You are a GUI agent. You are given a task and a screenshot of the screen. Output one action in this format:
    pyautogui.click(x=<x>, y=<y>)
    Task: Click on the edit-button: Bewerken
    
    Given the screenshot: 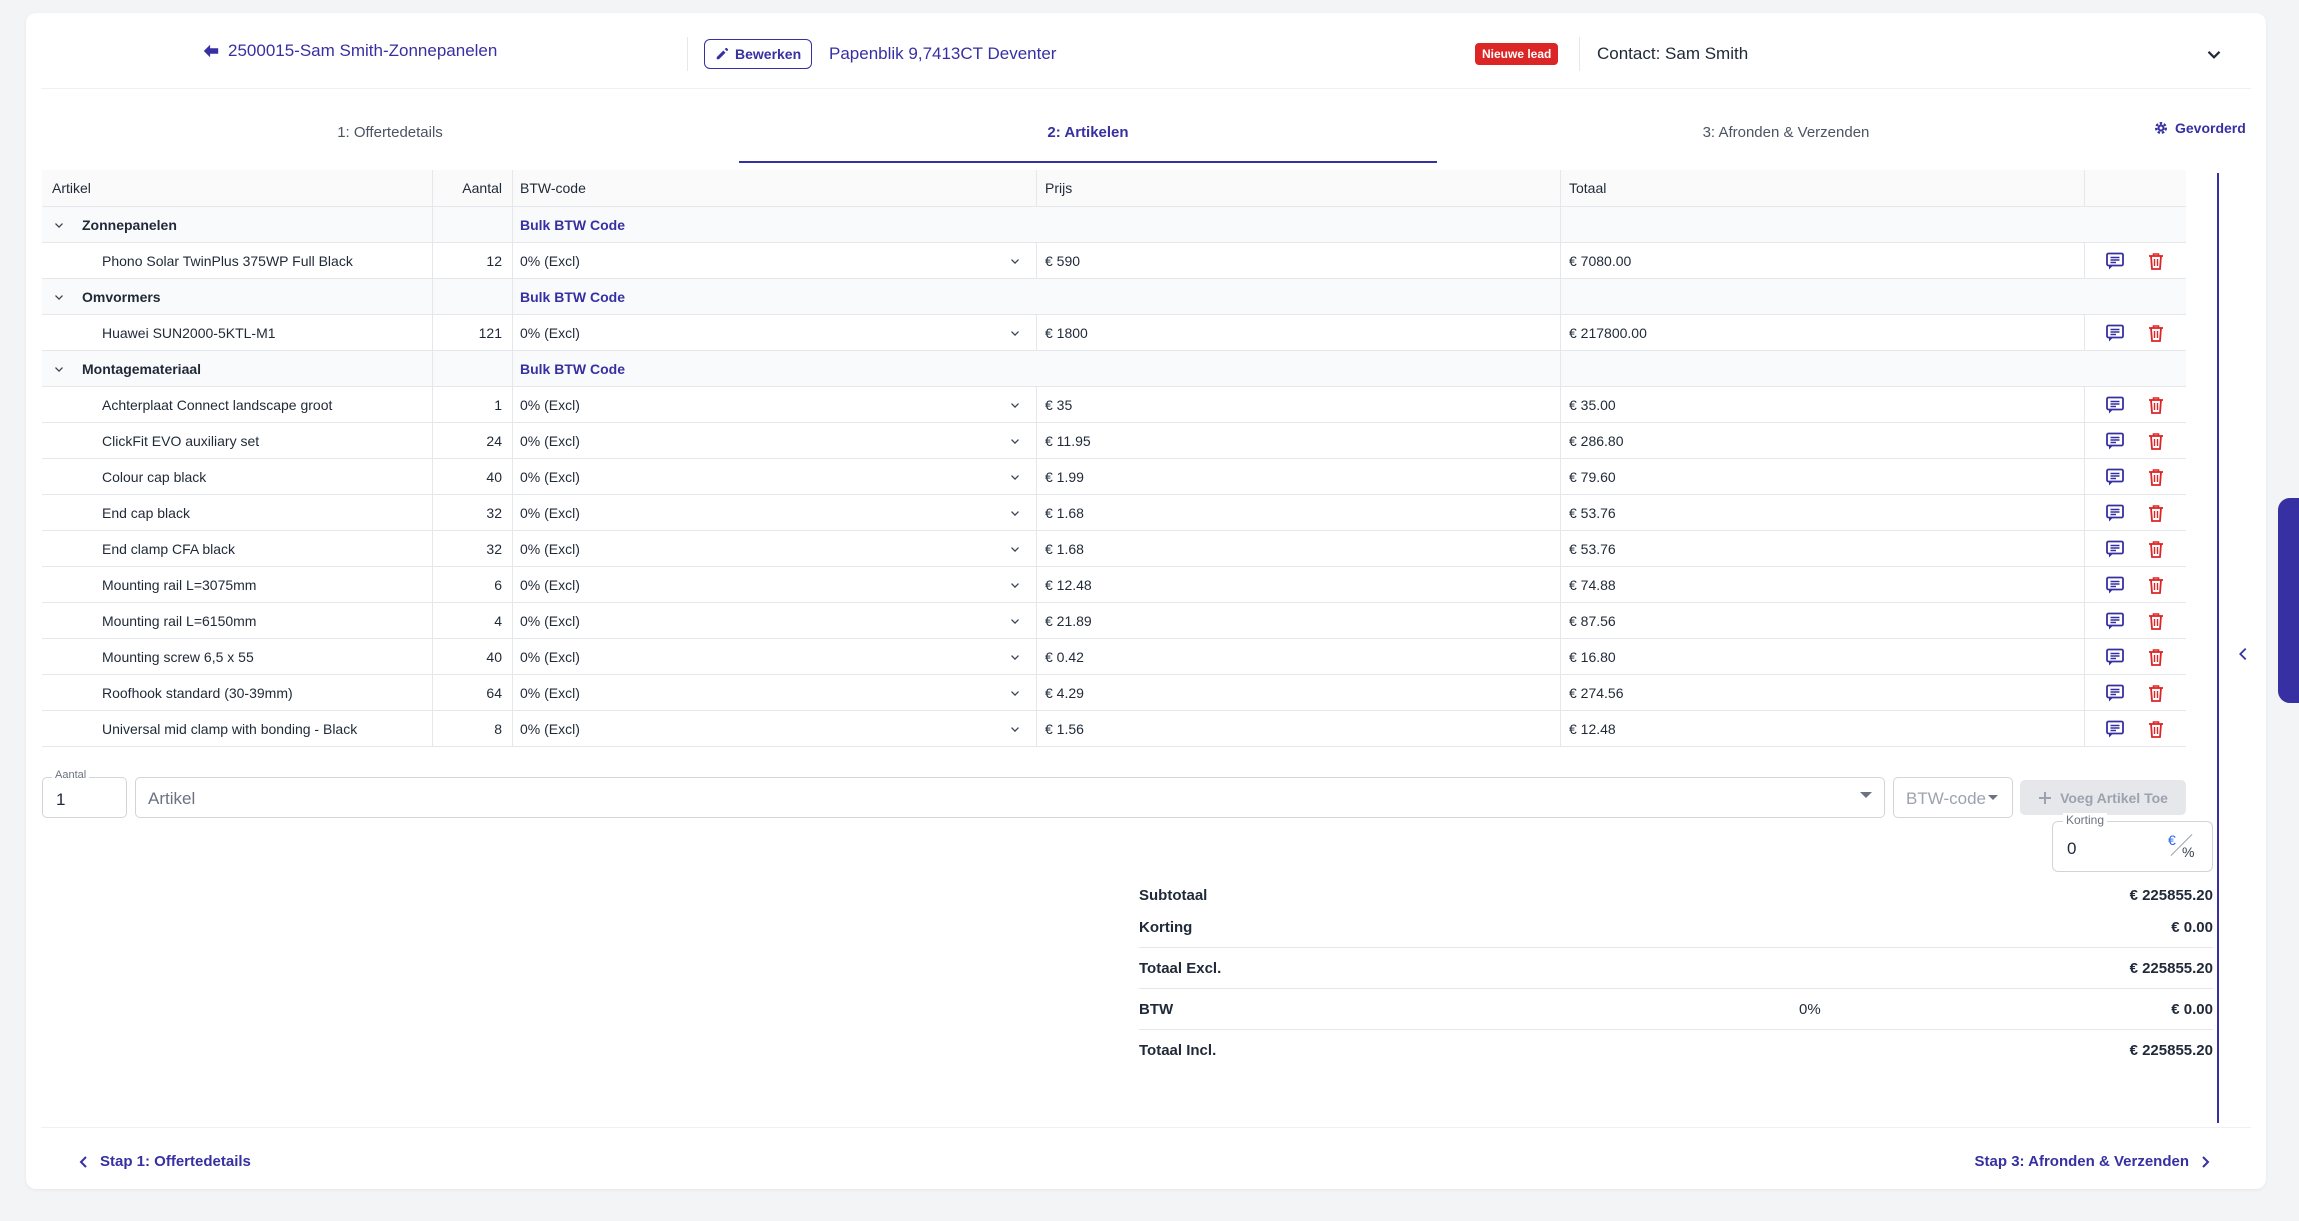 What is the action you would take?
    pyautogui.click(x=758, y=54)
    